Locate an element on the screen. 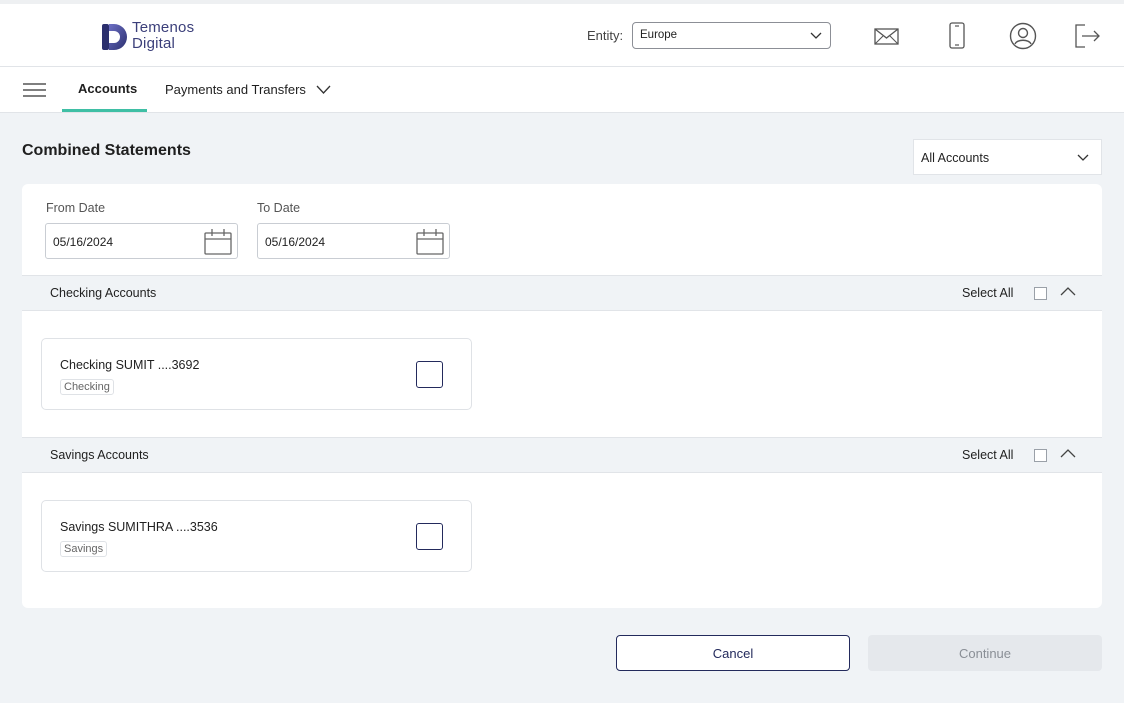  from-date-value: 05/16/2024 is located at coordinates (83, 242).